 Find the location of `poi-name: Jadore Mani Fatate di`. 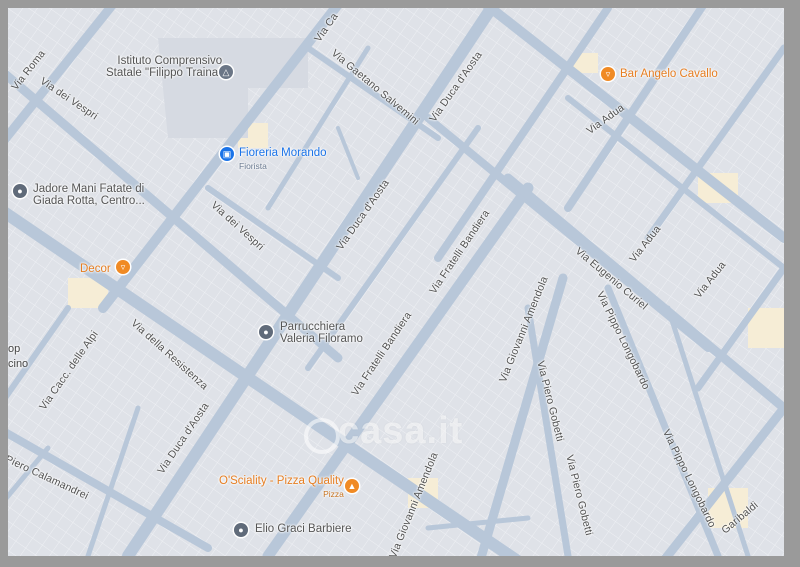

poi-name: Jadore Mani Fatate di is located at coordinates (89, 189).